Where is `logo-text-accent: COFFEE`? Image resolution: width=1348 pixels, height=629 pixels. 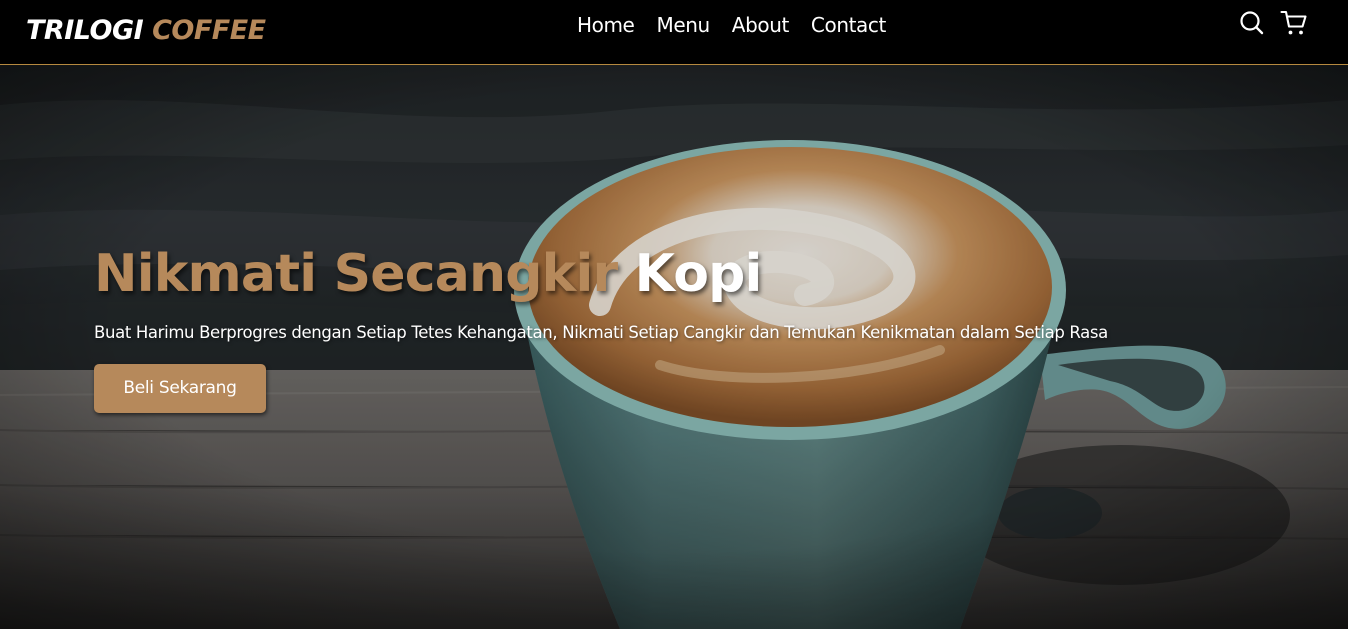 logo-text-accent: COFFEE is located at coordinates (209, 30).